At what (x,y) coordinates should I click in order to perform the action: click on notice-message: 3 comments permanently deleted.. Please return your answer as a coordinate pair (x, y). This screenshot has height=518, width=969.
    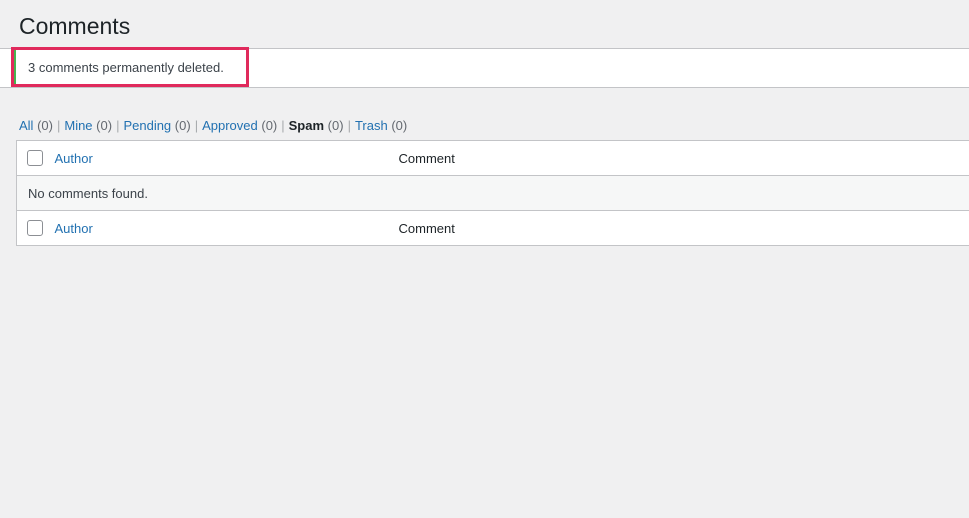
    Looking at the image, I should click on (126, 68).